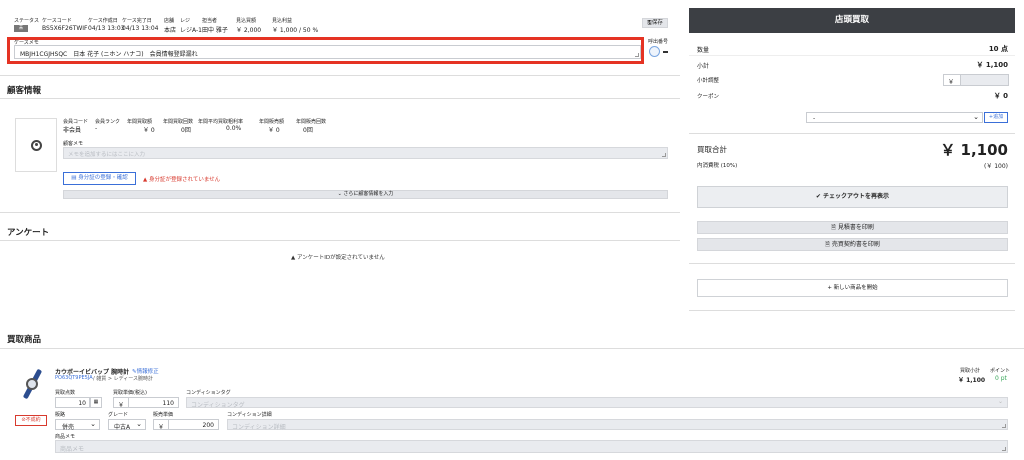 This screenshot has height=460, width=1024. Describe the element at coordinates (127, 425) in the screenshot. I see `grade-select: 中古A ⌄` at that location.